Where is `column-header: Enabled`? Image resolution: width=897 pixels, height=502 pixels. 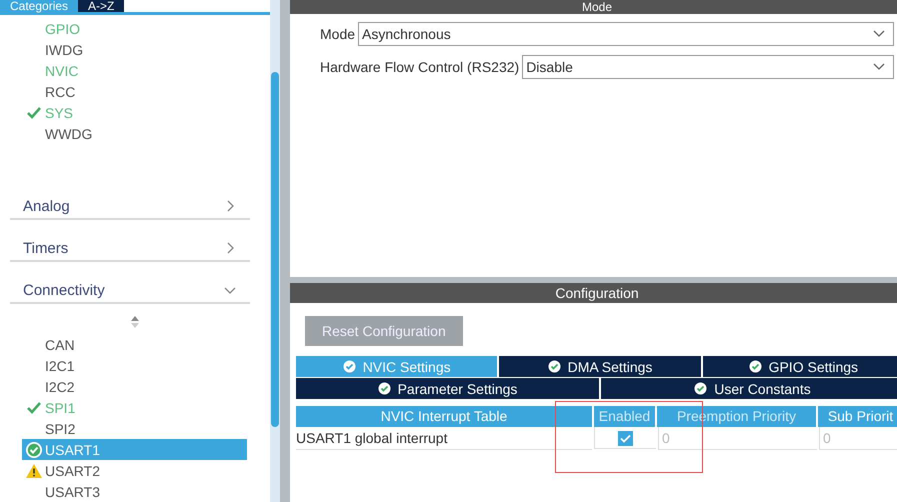
column-header: Enabled is located at coordinates (624, 416).